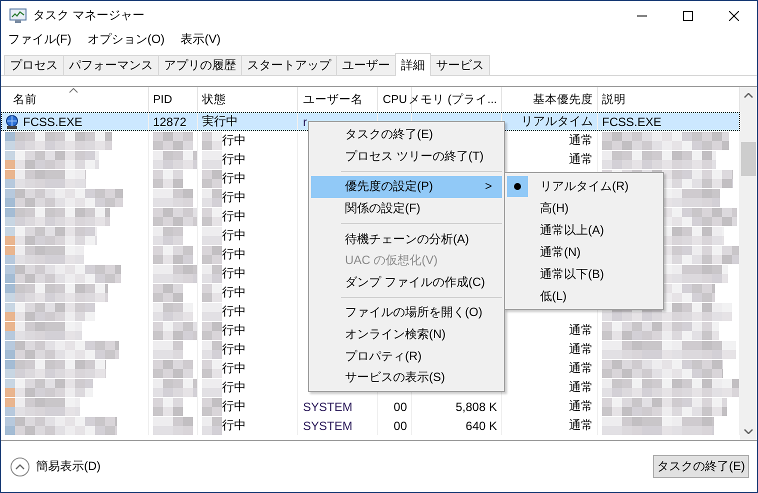 The image size is (758, 493). I want to click on description-text: FCSS.EXE, so click(632, 121).